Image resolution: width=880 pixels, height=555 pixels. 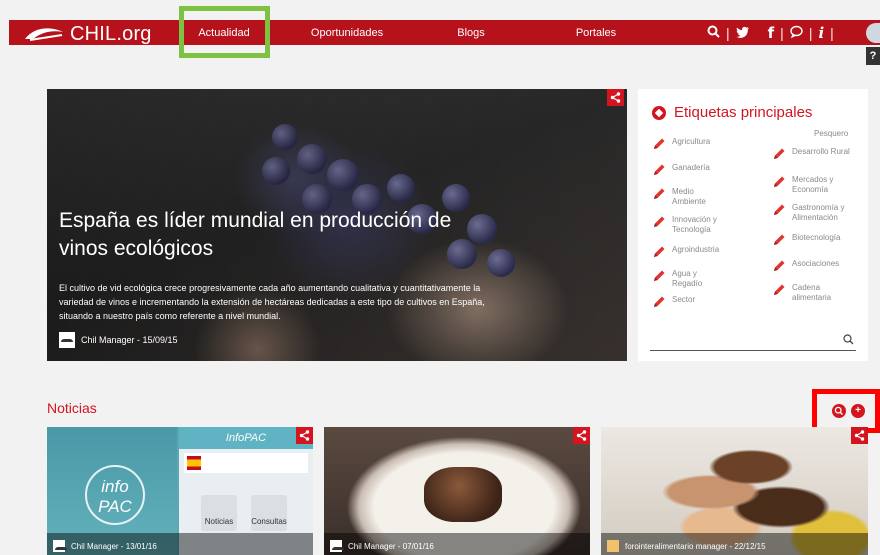 I want to click on tag-innovacion: Innovación y Tecnología, so click(x=691, y=225).